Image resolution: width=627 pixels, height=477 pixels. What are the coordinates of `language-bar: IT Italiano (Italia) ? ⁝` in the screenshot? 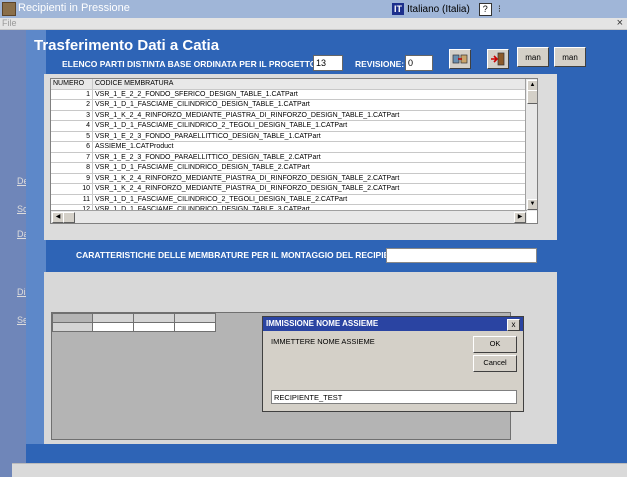 It's located at (446, 9).